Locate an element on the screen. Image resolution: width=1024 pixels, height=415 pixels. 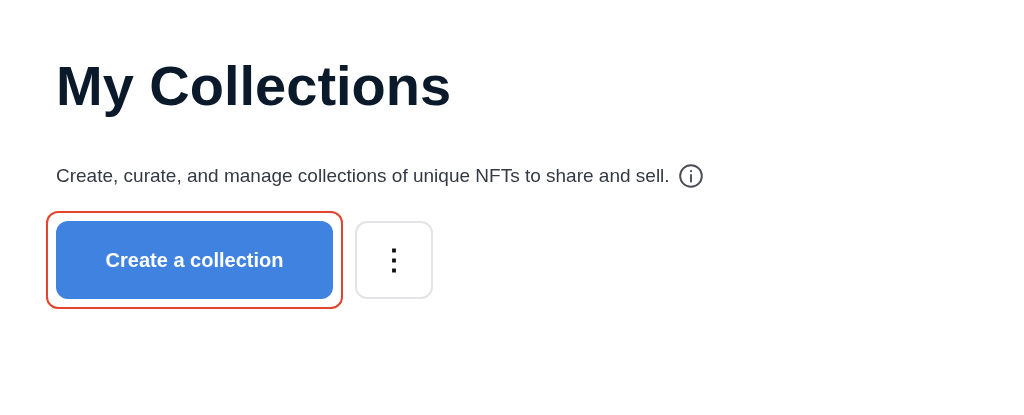
create-collection-button: Create a collection is located at coordinates (194, 259).